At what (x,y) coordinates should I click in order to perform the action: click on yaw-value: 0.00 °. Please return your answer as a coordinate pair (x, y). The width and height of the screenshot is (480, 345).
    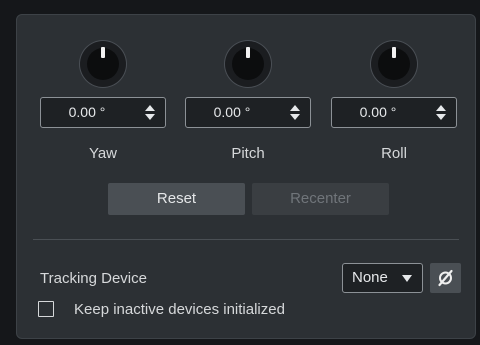
    Looking at the image, I should click on (87, 112).